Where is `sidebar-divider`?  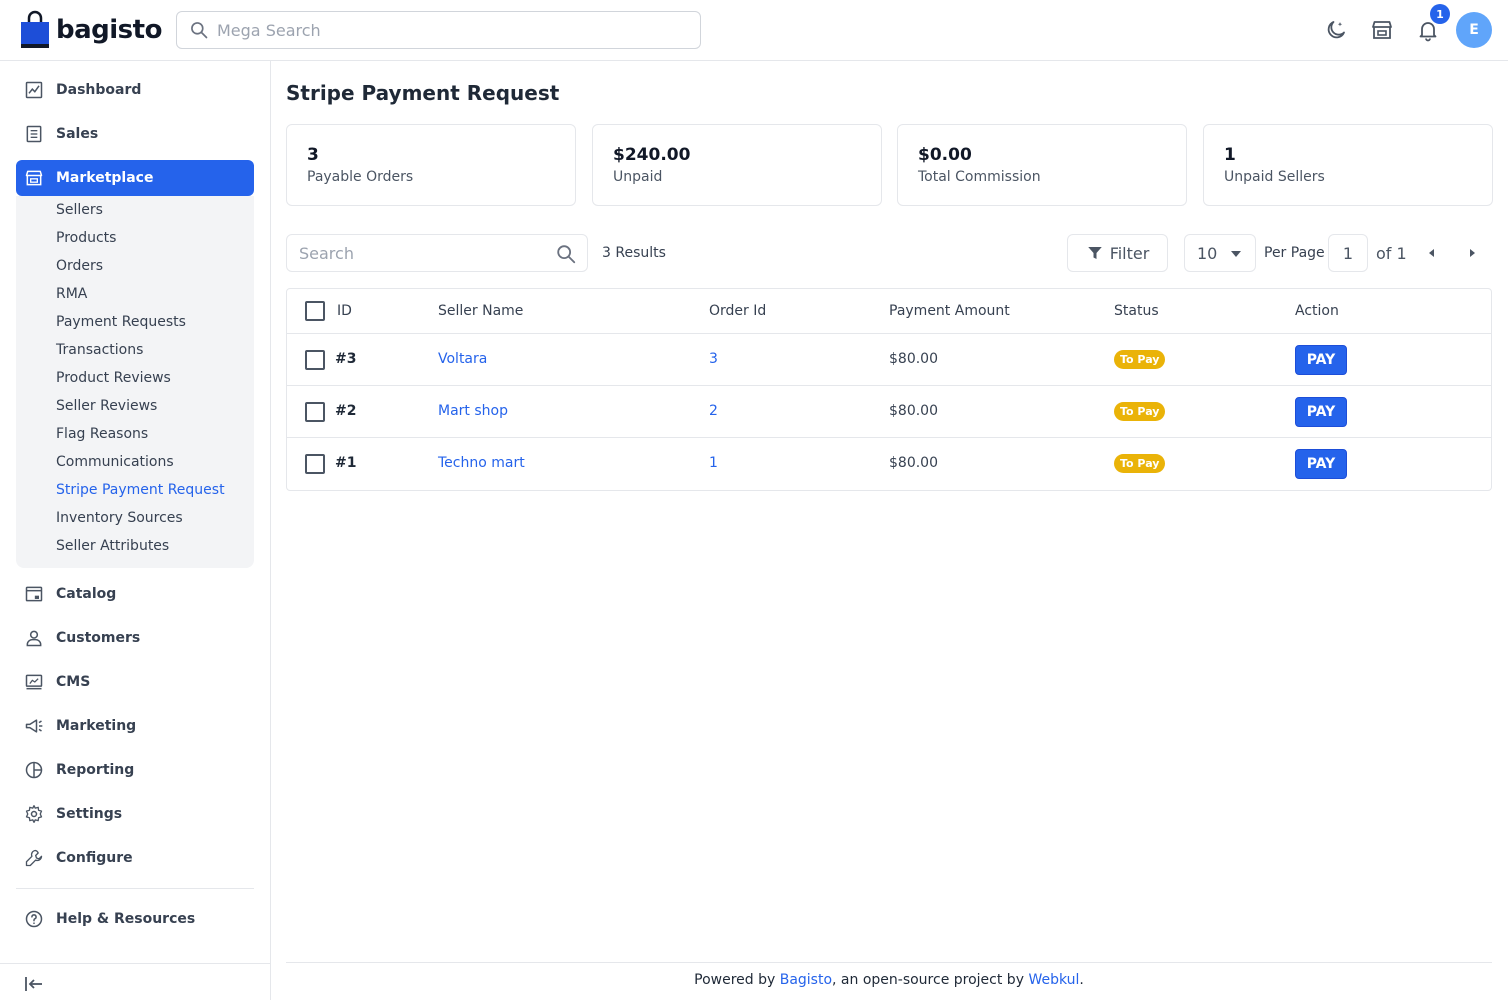 sidebar-divider is located at coordinates (135, 888).